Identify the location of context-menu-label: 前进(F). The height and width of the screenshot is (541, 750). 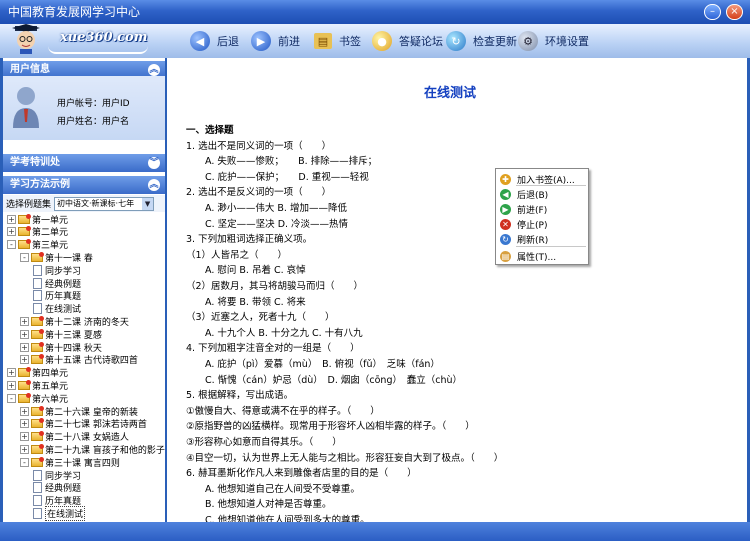
(532, 210).